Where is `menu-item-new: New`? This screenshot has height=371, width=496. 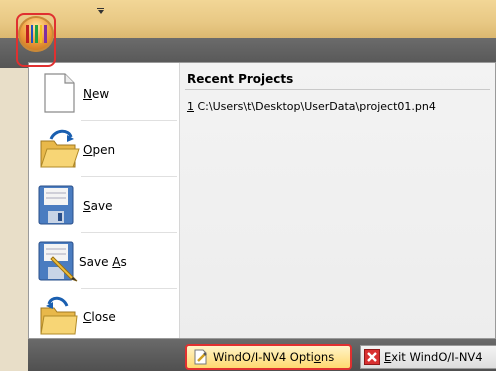
menu-item-new: New is located at coordinates (104, 92).